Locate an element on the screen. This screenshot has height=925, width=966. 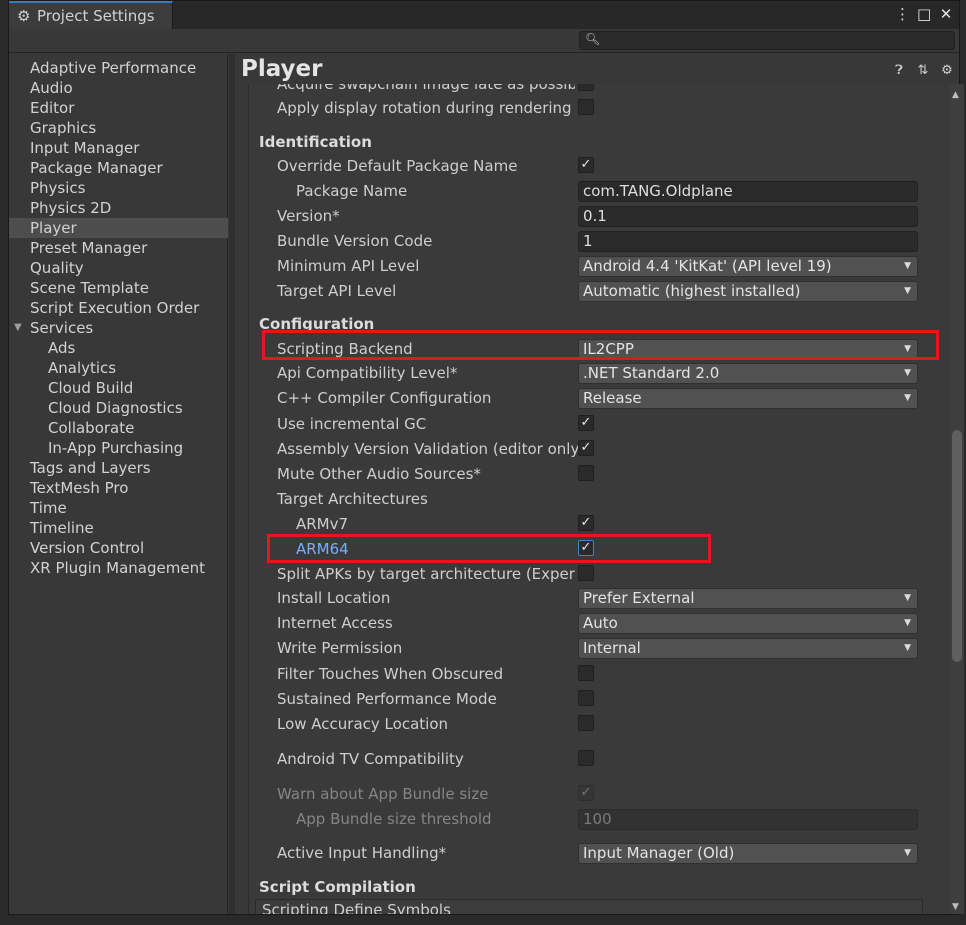
chevron-down-icon: ▼ is located at coordinates (907, 398).